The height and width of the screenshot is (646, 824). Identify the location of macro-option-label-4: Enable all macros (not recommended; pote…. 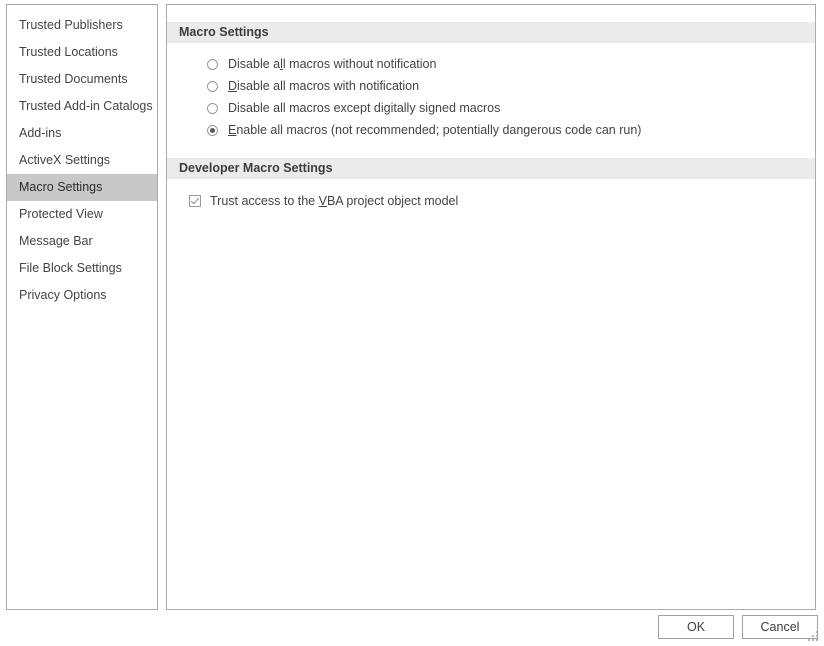
(435, 130).